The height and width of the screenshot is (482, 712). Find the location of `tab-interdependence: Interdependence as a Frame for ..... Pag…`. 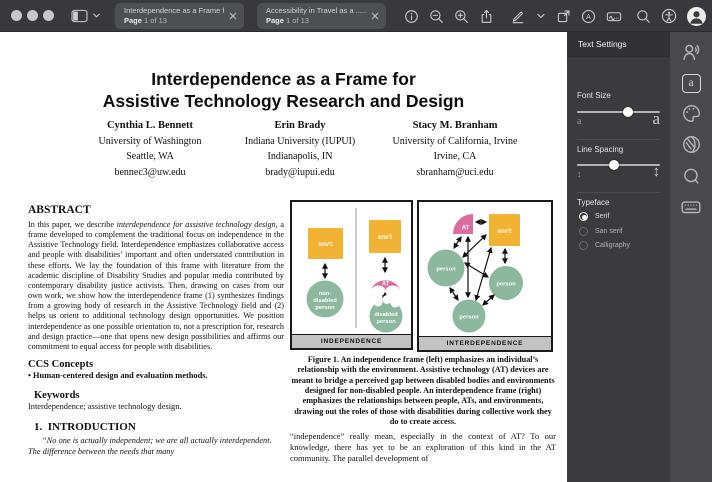

tab-interdependence: Interdependence as a Frame for ..... Pag… is located at coordinates (179, 15).